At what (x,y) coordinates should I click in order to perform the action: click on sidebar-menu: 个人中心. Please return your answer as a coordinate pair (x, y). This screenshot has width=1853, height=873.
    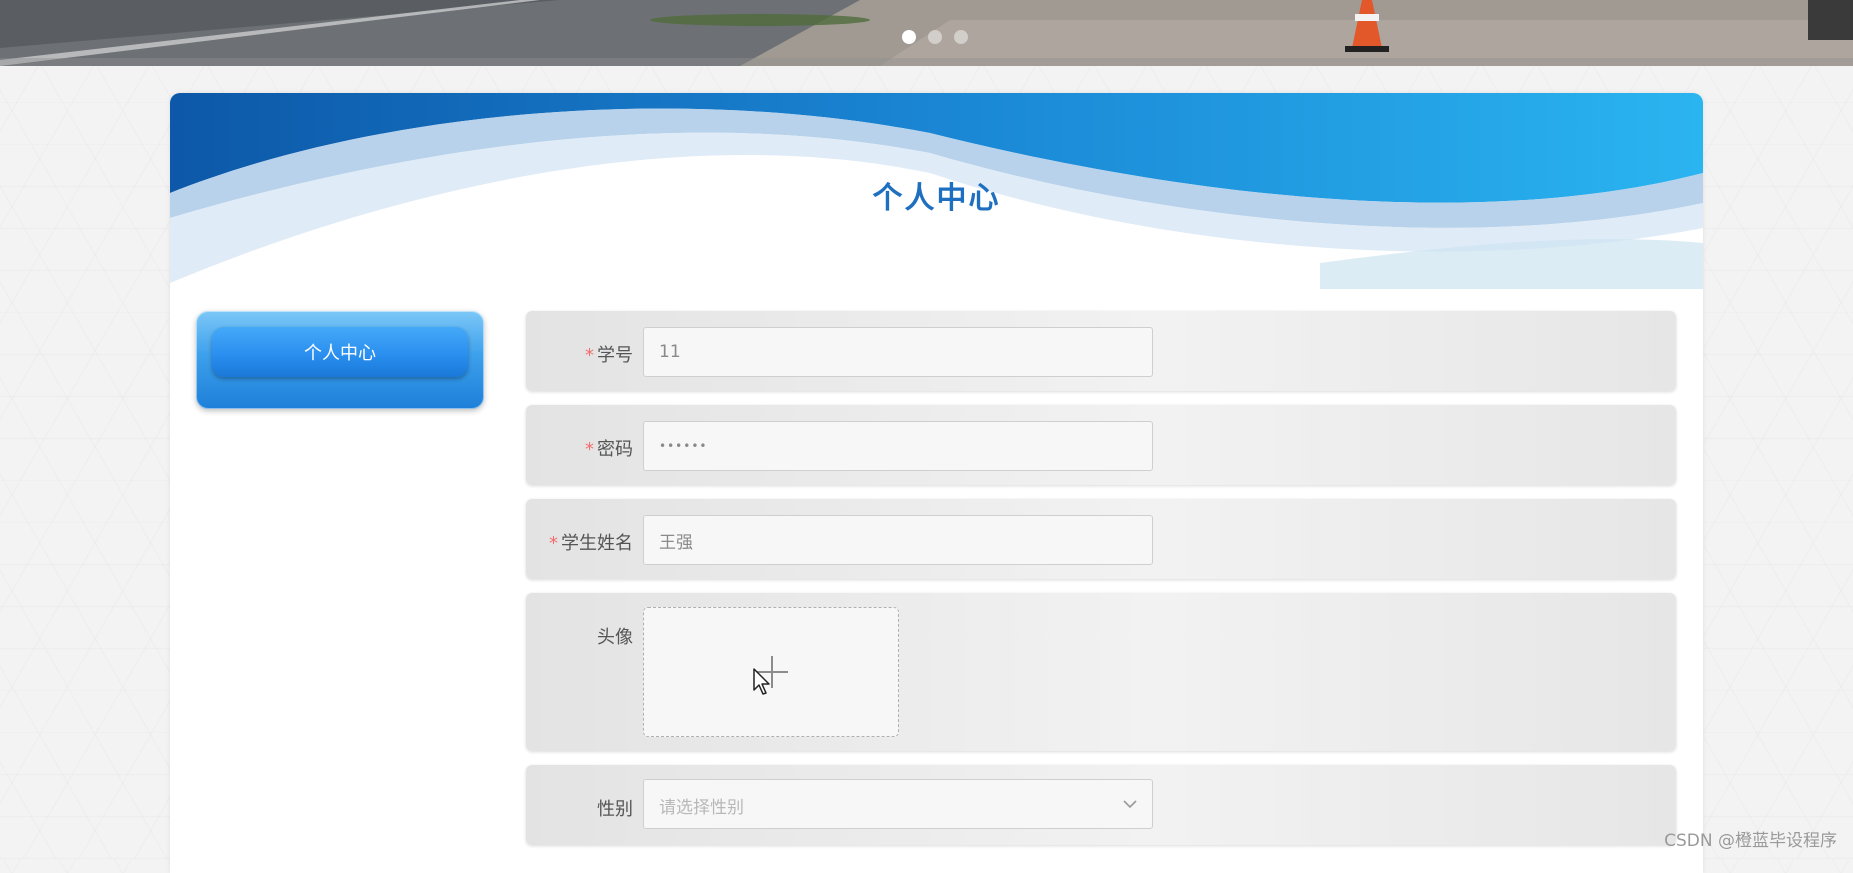
    Looking at the image, I should click on (340, 360).